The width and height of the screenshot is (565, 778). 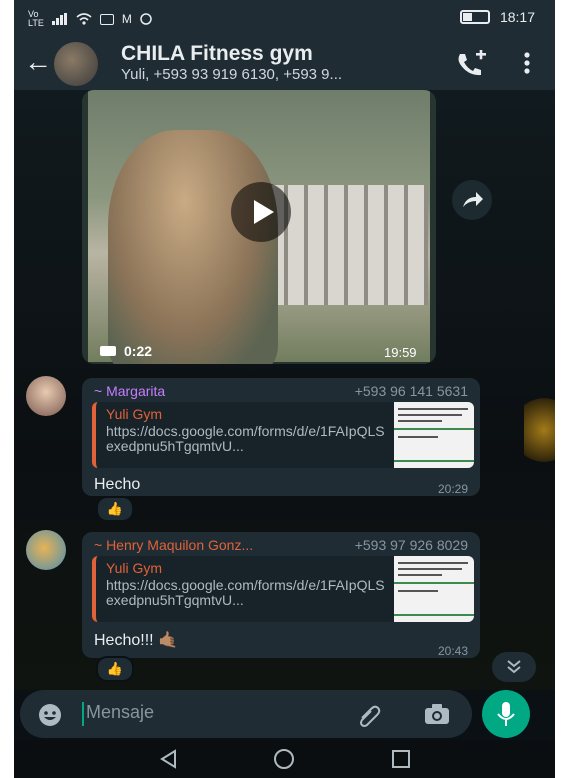 I want to click on camera-icon, so click(x=437, y=714).